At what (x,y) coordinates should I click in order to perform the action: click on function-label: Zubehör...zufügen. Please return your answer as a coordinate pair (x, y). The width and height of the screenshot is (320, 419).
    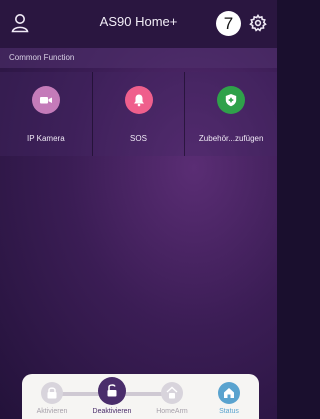
    Looking at the image, I should click on (231, 138).